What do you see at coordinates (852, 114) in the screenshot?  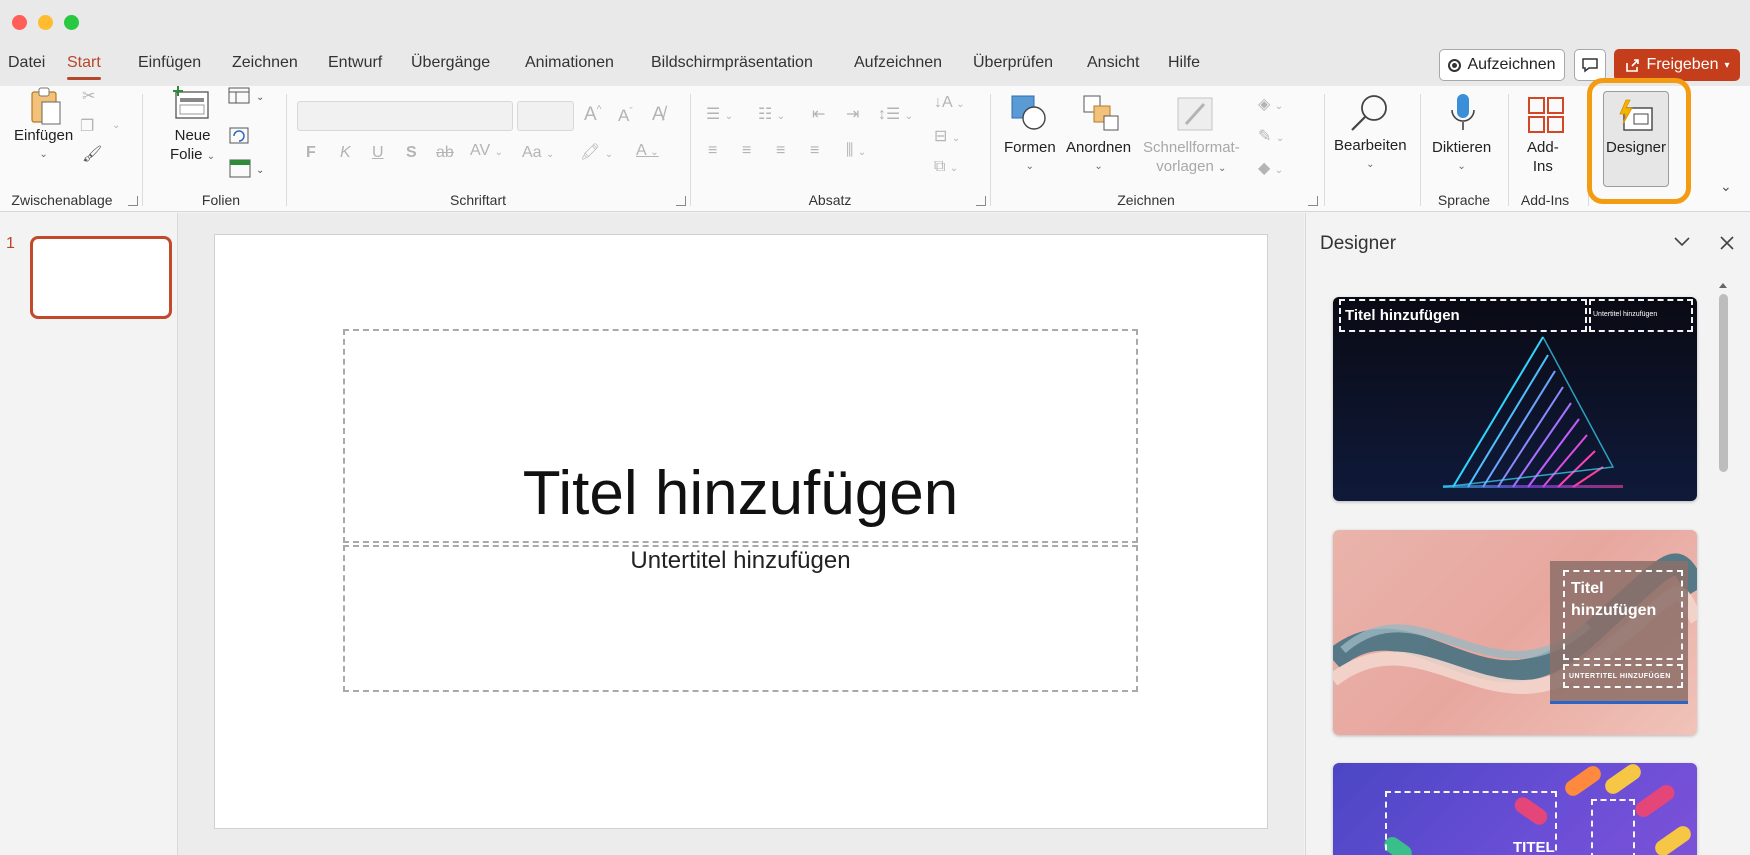 I see `increase-indent-icon: ⇥` at bounding box center [852, 114].